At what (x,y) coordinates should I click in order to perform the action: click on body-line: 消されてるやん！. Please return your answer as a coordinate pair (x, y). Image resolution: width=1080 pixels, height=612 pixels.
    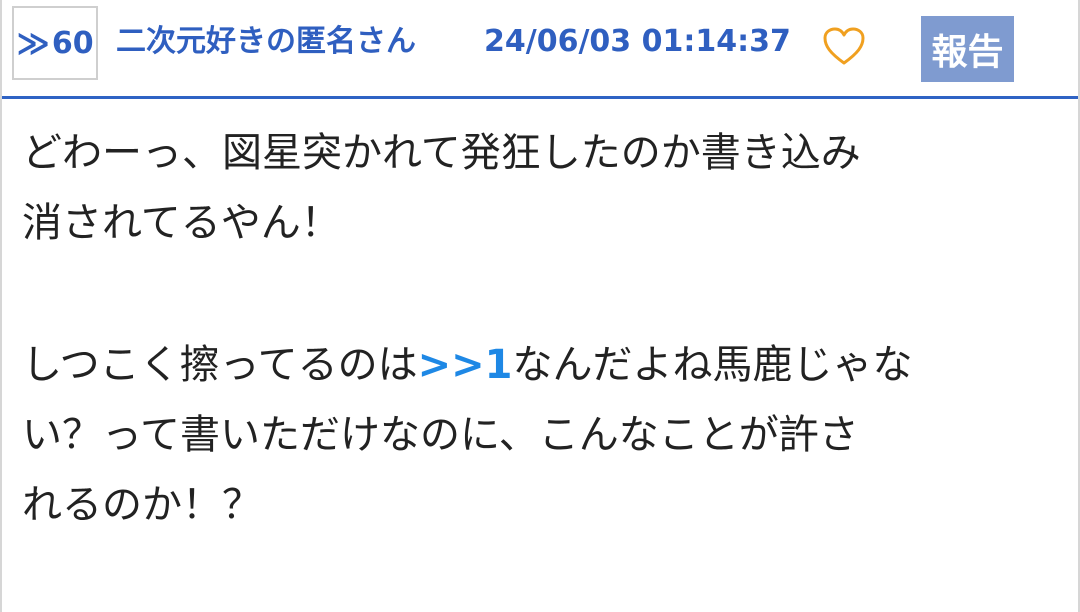
    Looking at the image, I should click on (181, 223).